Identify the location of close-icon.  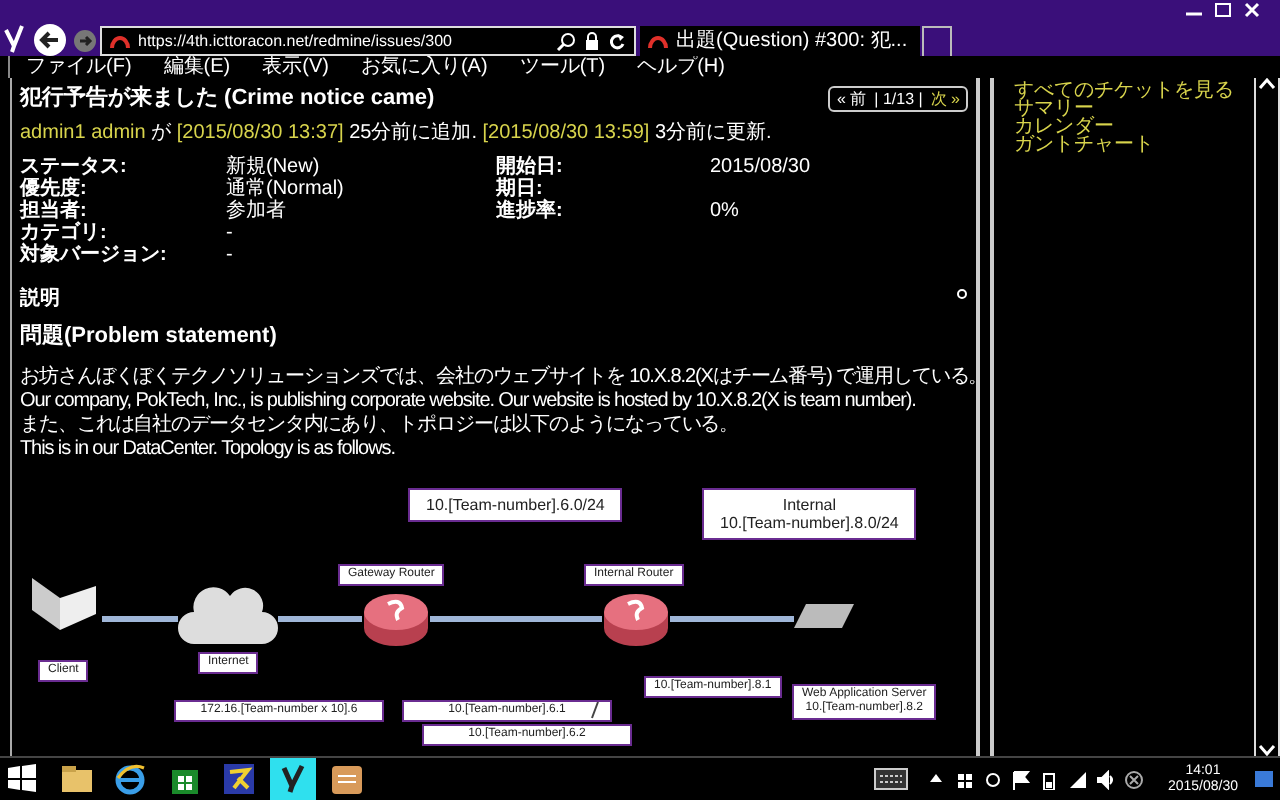
(1252, 10).